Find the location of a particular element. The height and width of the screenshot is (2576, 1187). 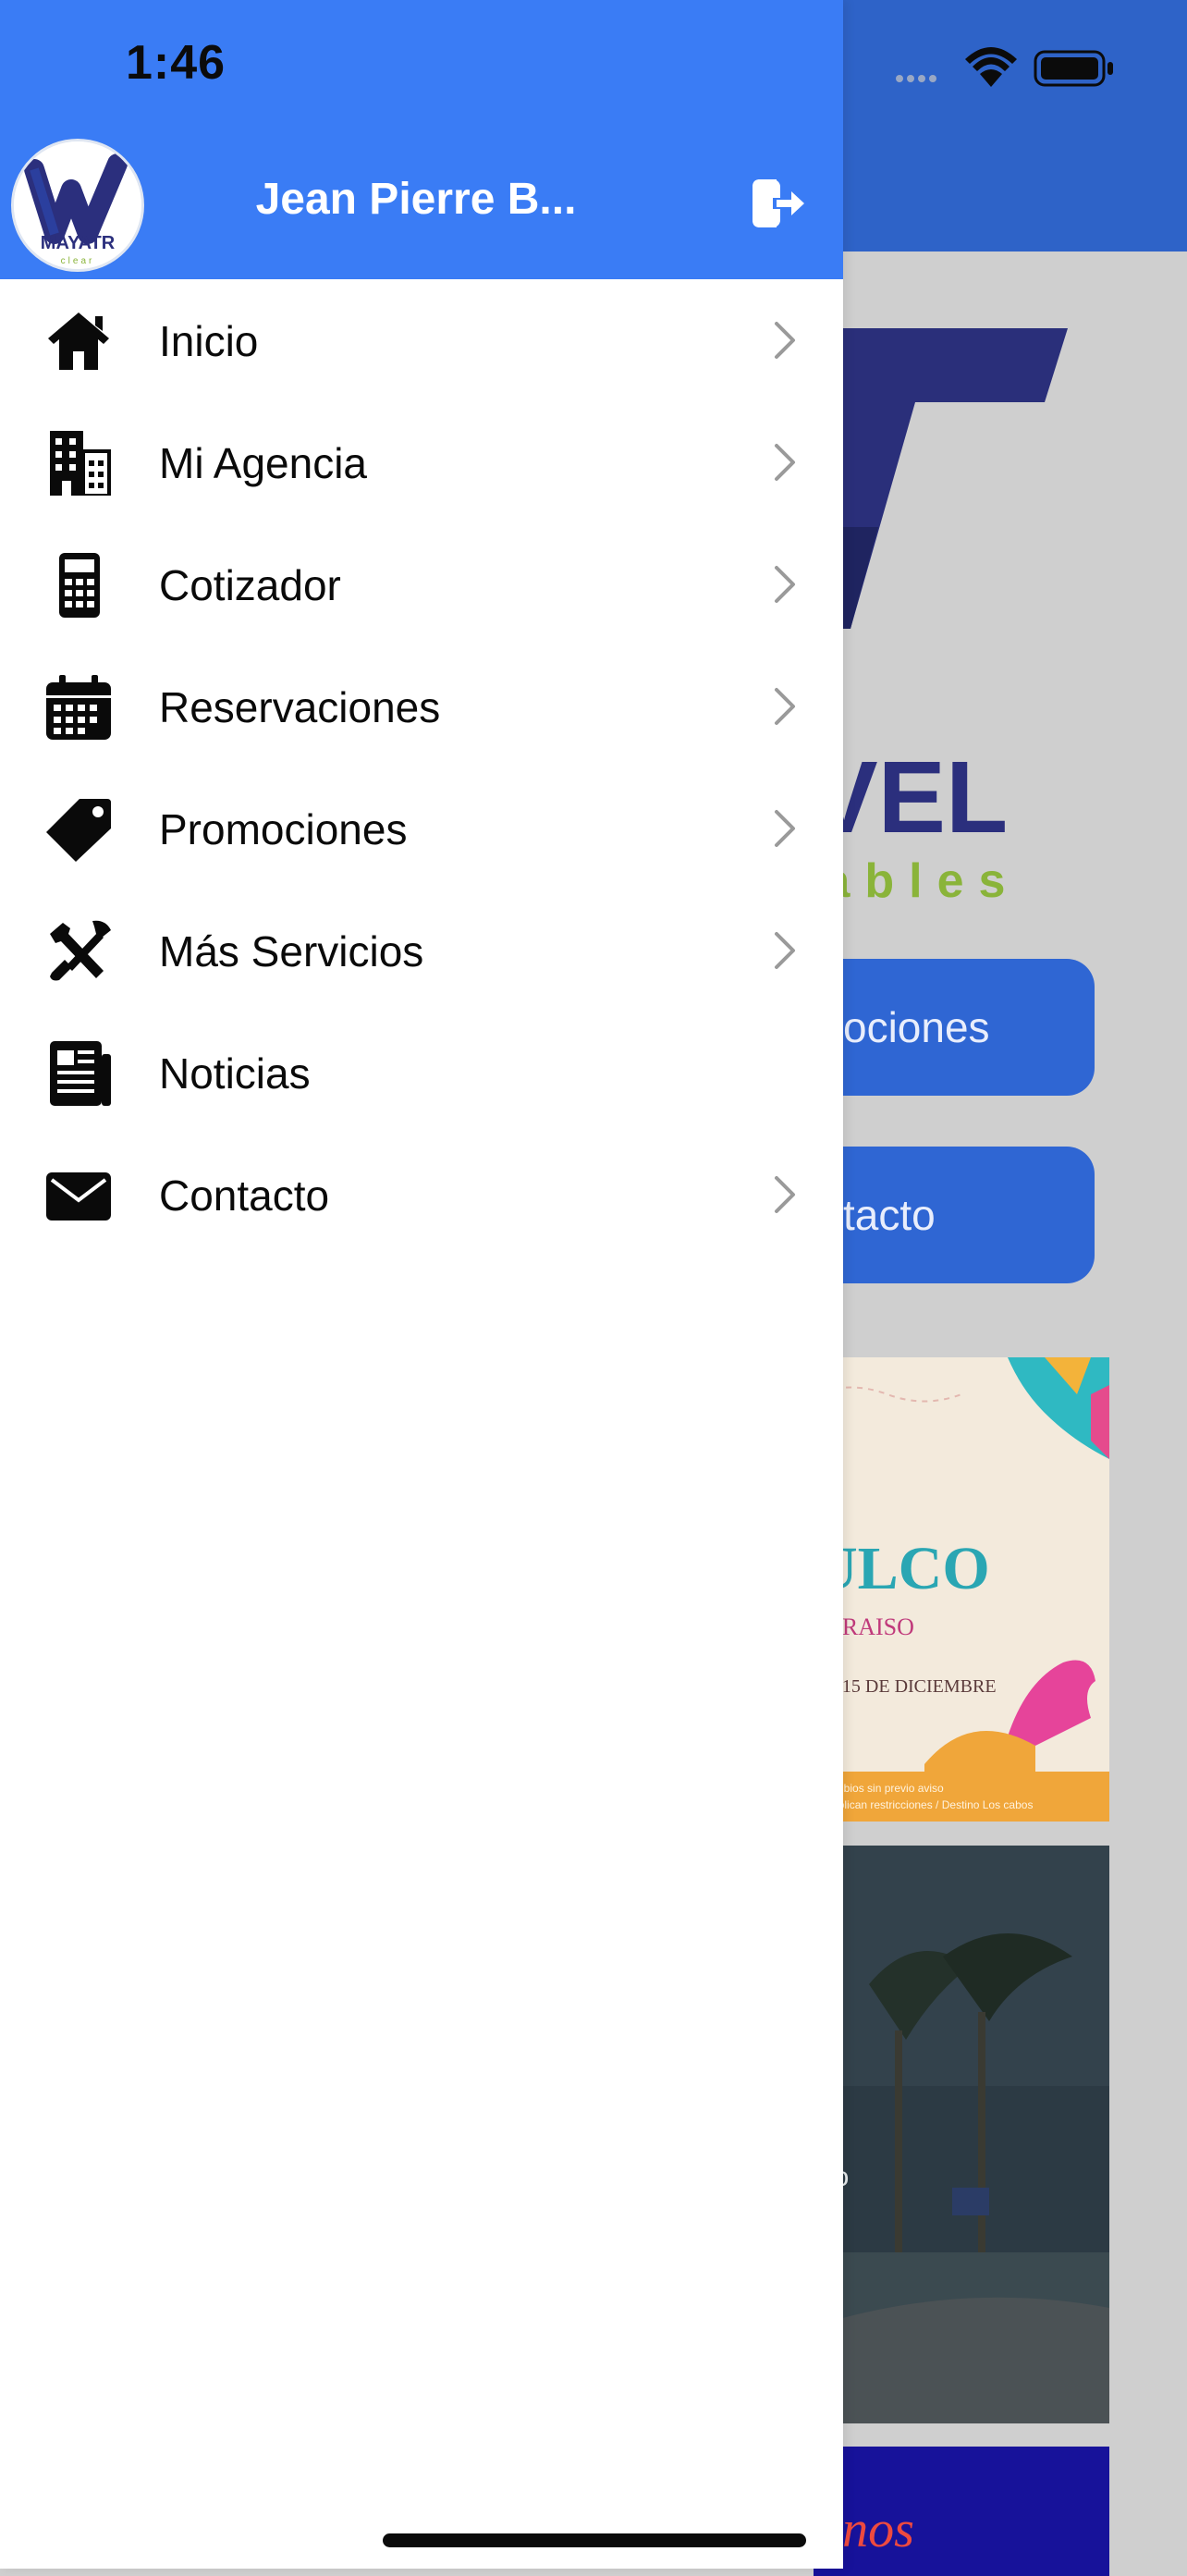

cellular-signal-icon is located at coordinates (916, 79).